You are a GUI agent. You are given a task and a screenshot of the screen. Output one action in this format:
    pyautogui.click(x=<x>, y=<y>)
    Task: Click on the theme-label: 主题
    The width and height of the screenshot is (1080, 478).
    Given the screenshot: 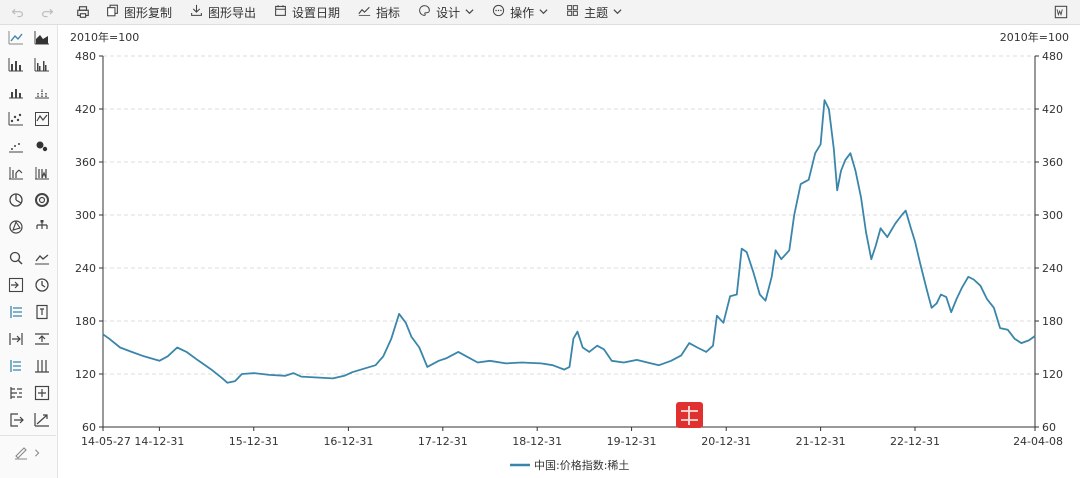 What is the action you would take?
    pyautogui.click(x=596, y=12)
    